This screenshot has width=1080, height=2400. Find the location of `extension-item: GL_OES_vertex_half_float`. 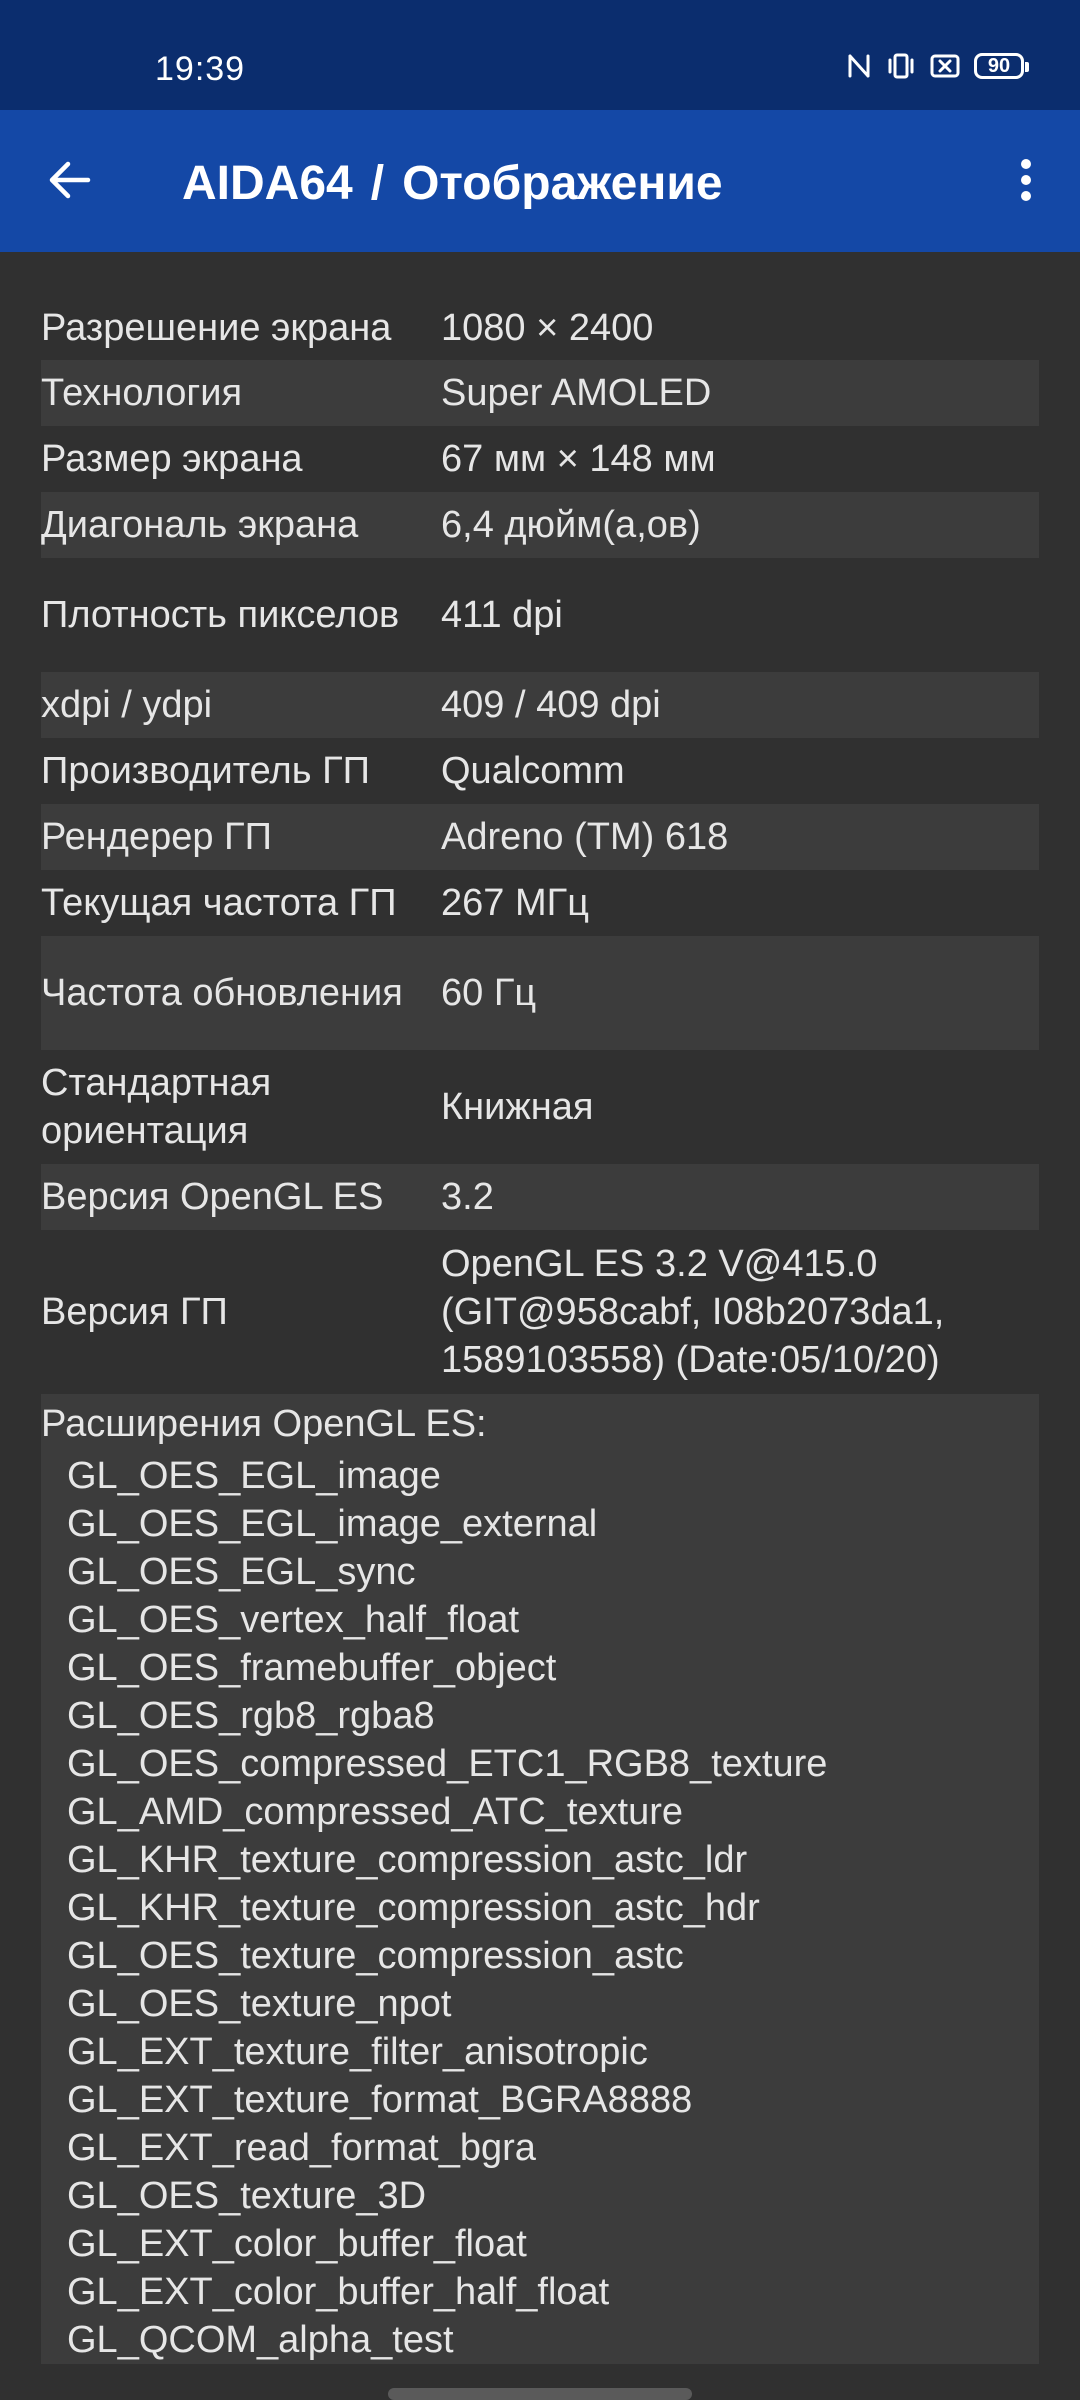

extension-item: GL_OES_vertex_half_float is located at coordinates (293, 1620).